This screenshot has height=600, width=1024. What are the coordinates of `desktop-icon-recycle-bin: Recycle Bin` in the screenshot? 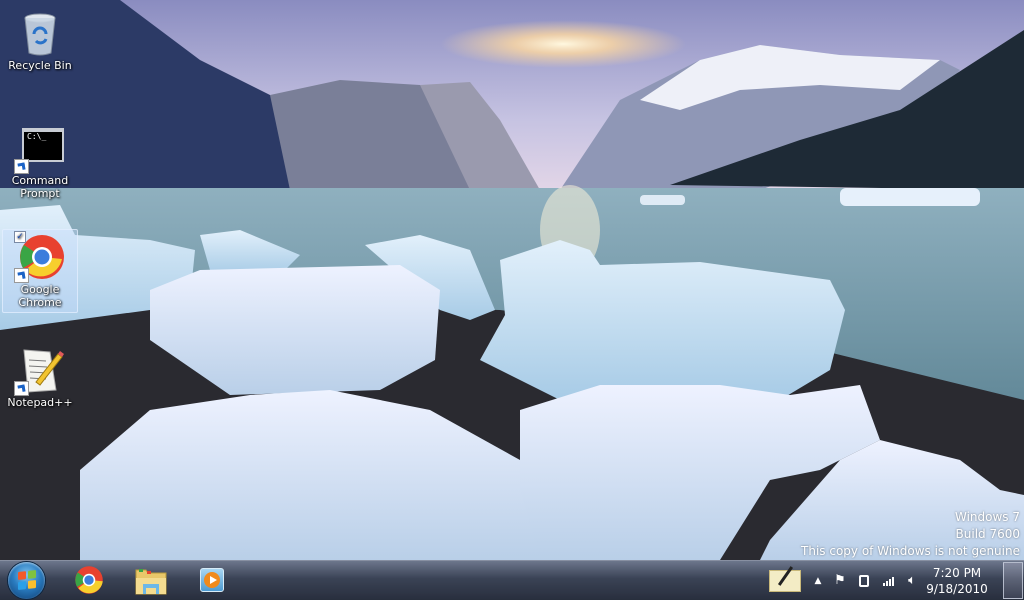 It's located at (40, 40).